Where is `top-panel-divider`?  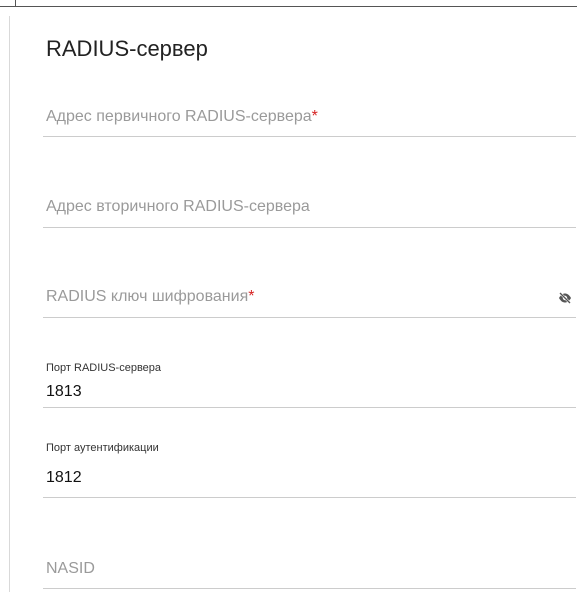
top-panel-divider is located at coordinates (15, 3).